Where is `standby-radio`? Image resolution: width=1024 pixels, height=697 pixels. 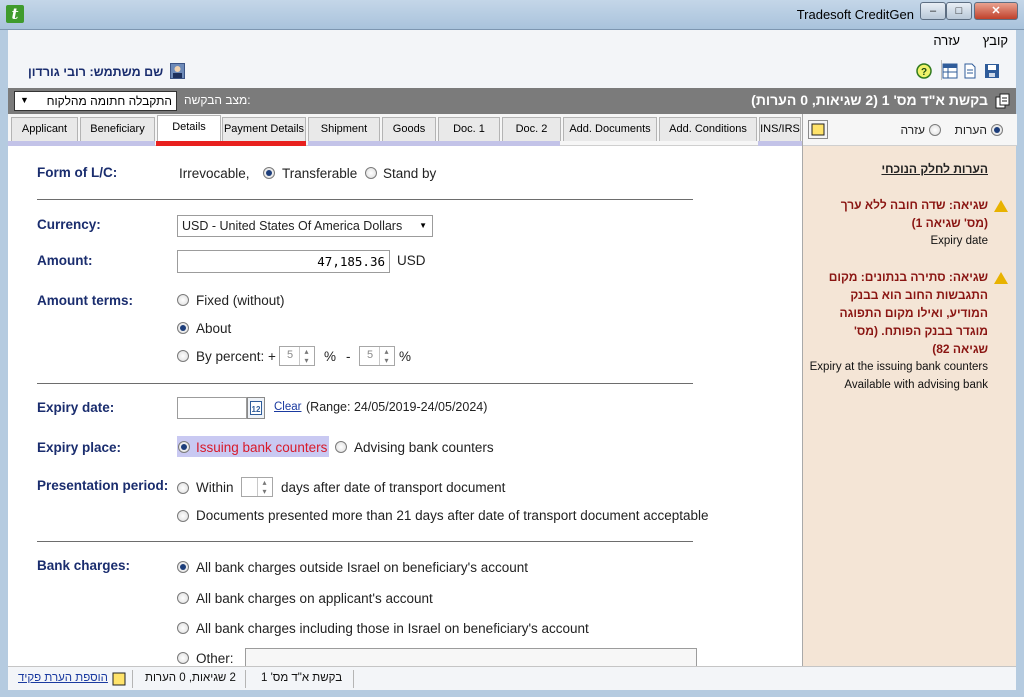
standby-radio is located at coordinates (371, 173).